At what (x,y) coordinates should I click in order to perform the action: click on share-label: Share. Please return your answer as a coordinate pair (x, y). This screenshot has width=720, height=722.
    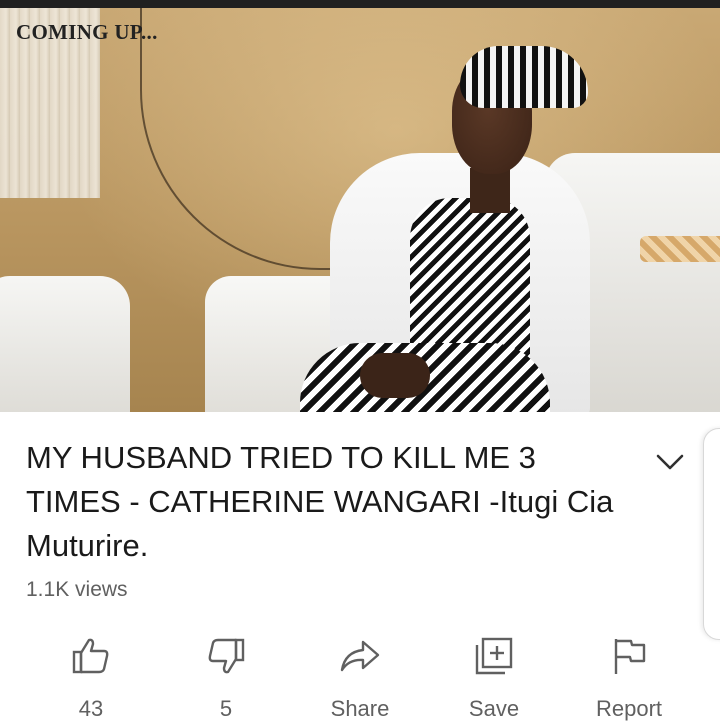
    Looking at the image, I should click on (360, 708).